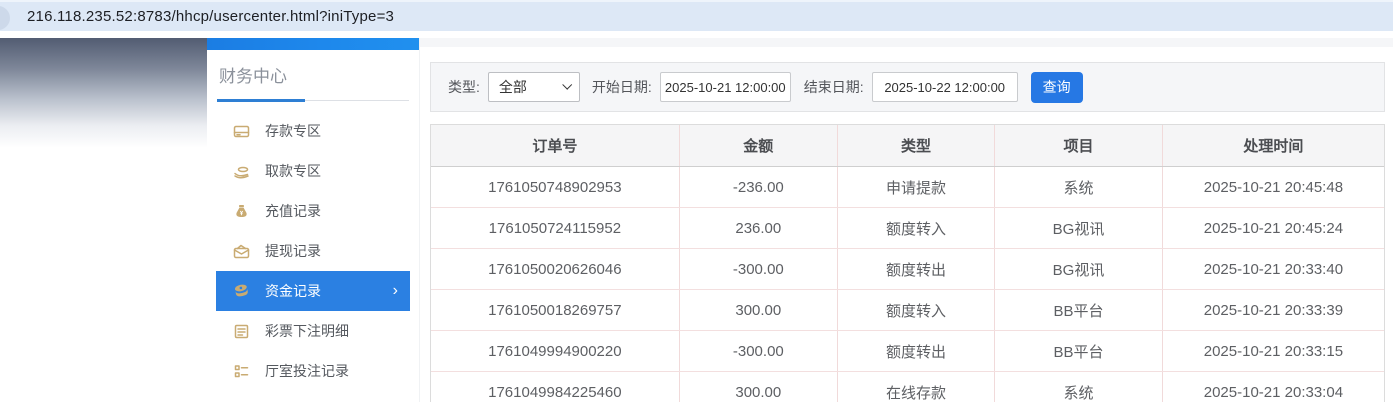 This screenshot has height=402, width=1393. What do you see at coordinates (1273, 146) in the screenshot?
I see `header-process-time: 处理时间` at bounding box center [1273, 146].